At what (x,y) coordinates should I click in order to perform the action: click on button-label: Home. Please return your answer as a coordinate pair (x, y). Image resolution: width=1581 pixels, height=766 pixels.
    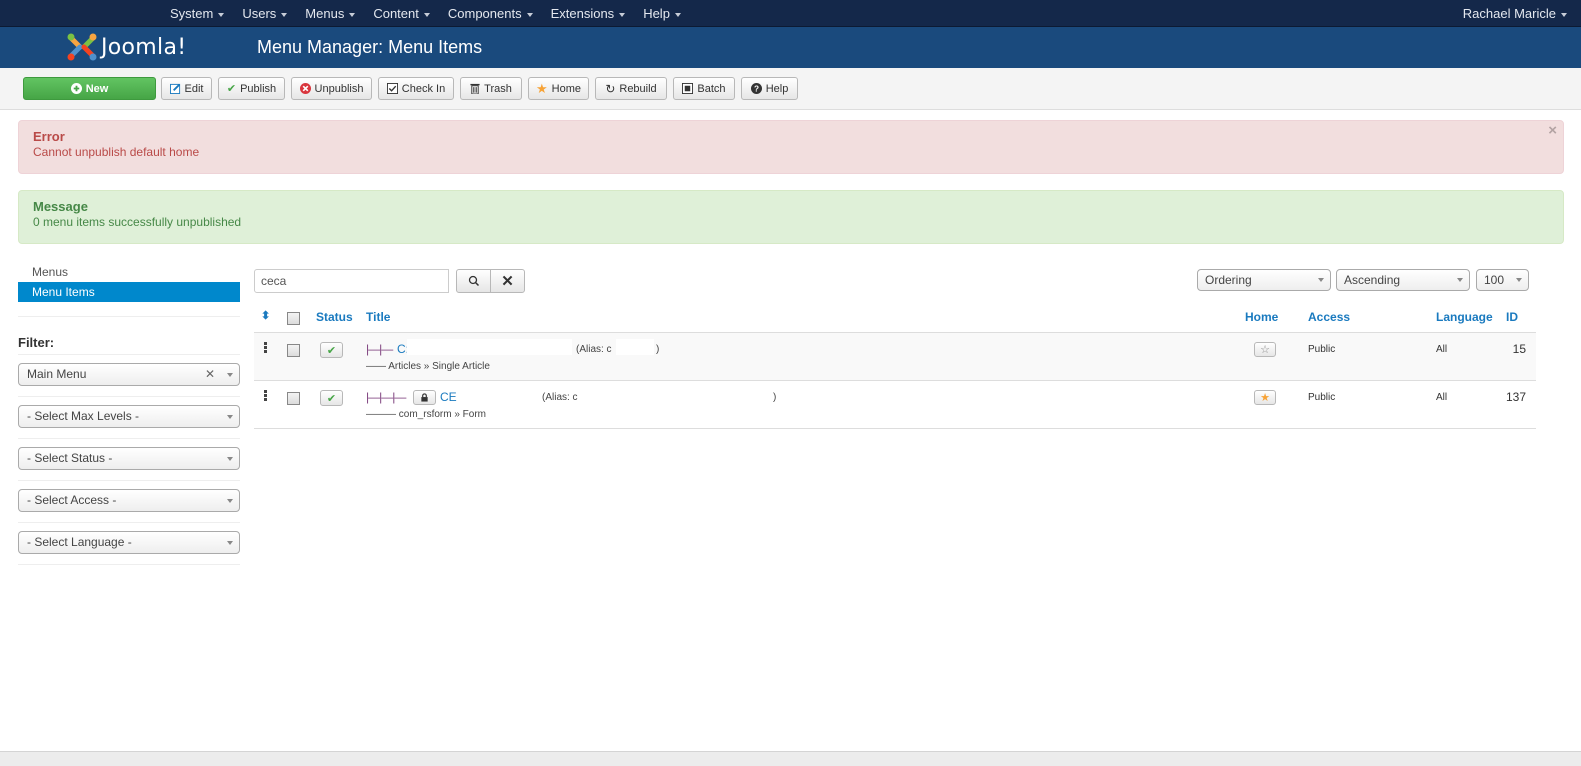
    Looking at the image, I should click on (566, 88).